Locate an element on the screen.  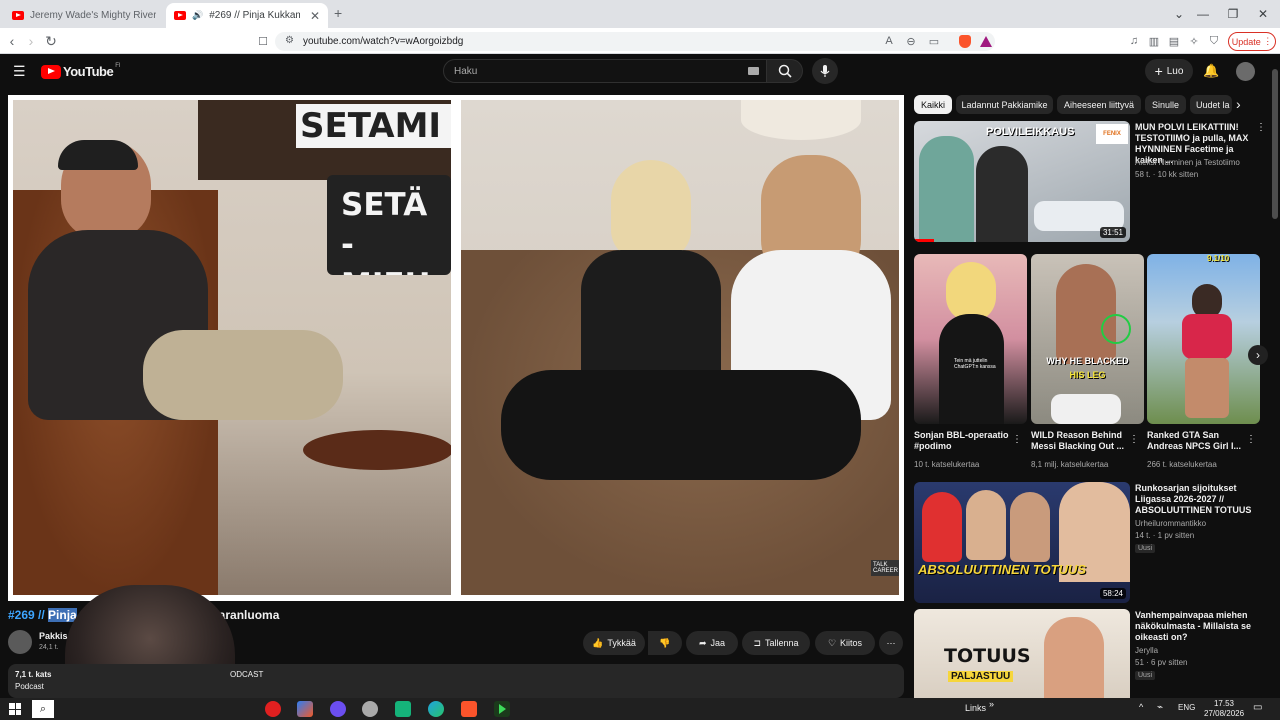
create-button: + Luo is located at coordinates (1169, 71).